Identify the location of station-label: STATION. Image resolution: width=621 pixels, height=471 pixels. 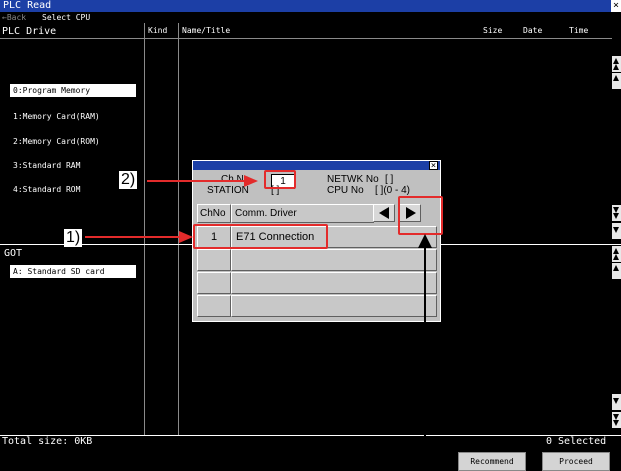
(228, 190).